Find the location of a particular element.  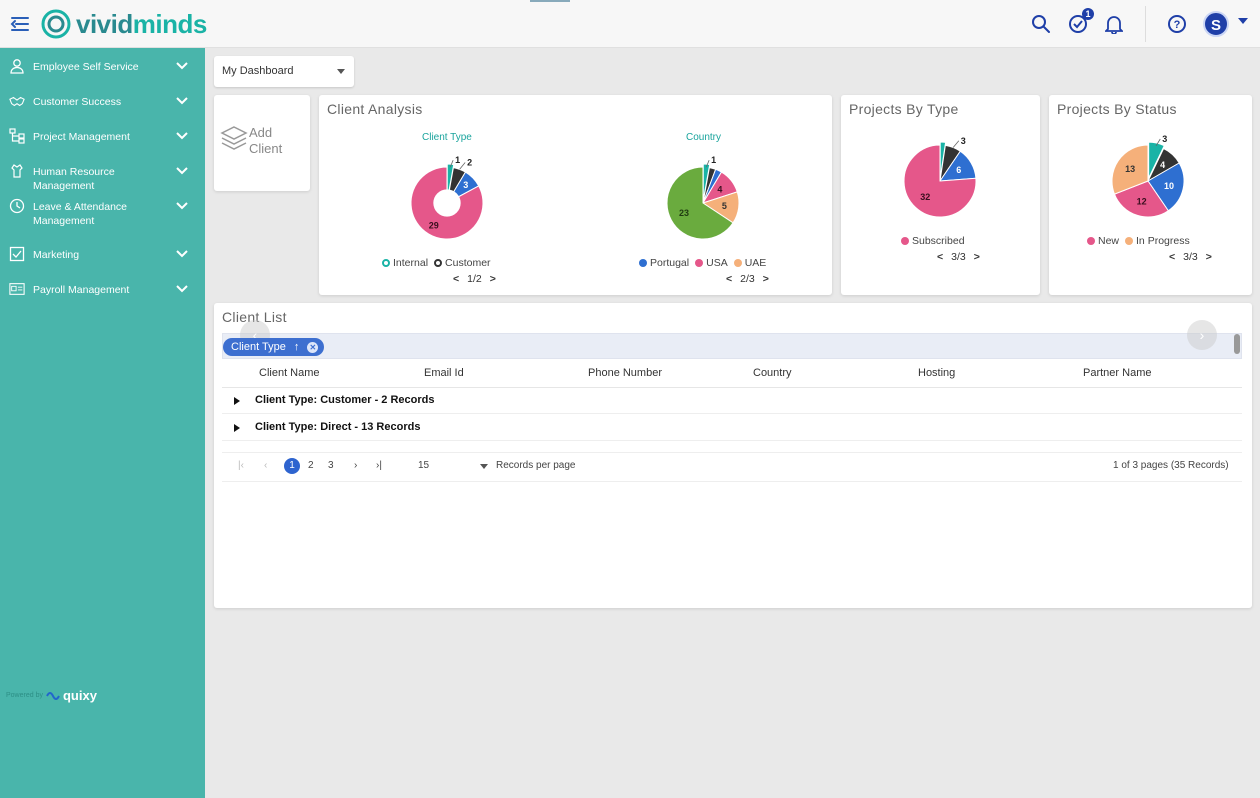

chart-subtitle-client-type: Client Type is located at coordinates (447, 137).